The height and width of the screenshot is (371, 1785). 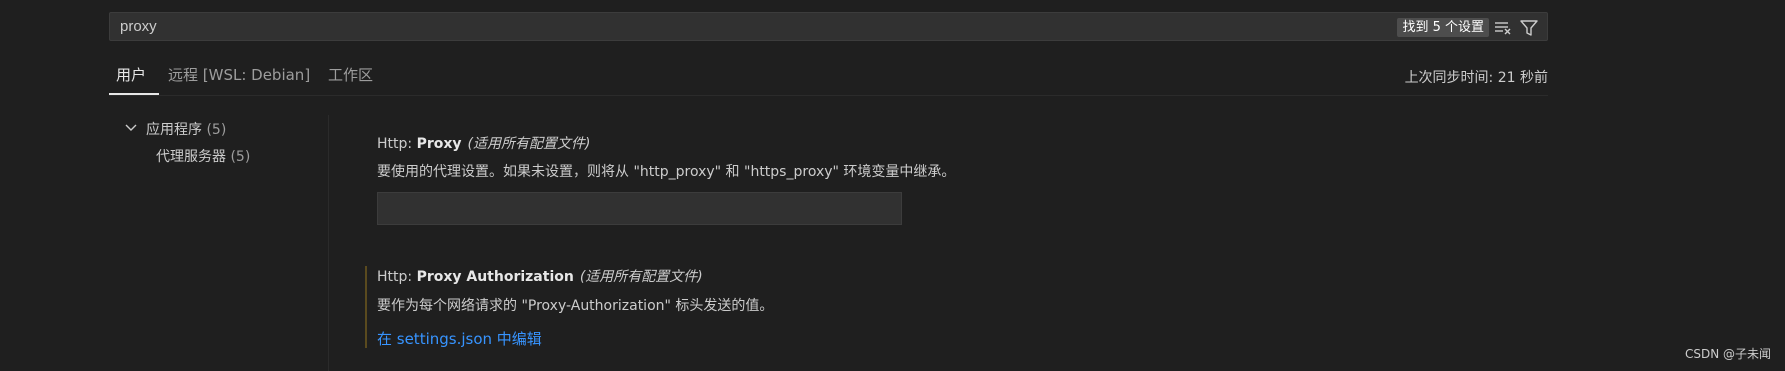 What do you see at coordinates (239, 74) in the screenshot?
I see `tab-remote: 远程 [WSL: Debian]` at bounding box center [239, 74].